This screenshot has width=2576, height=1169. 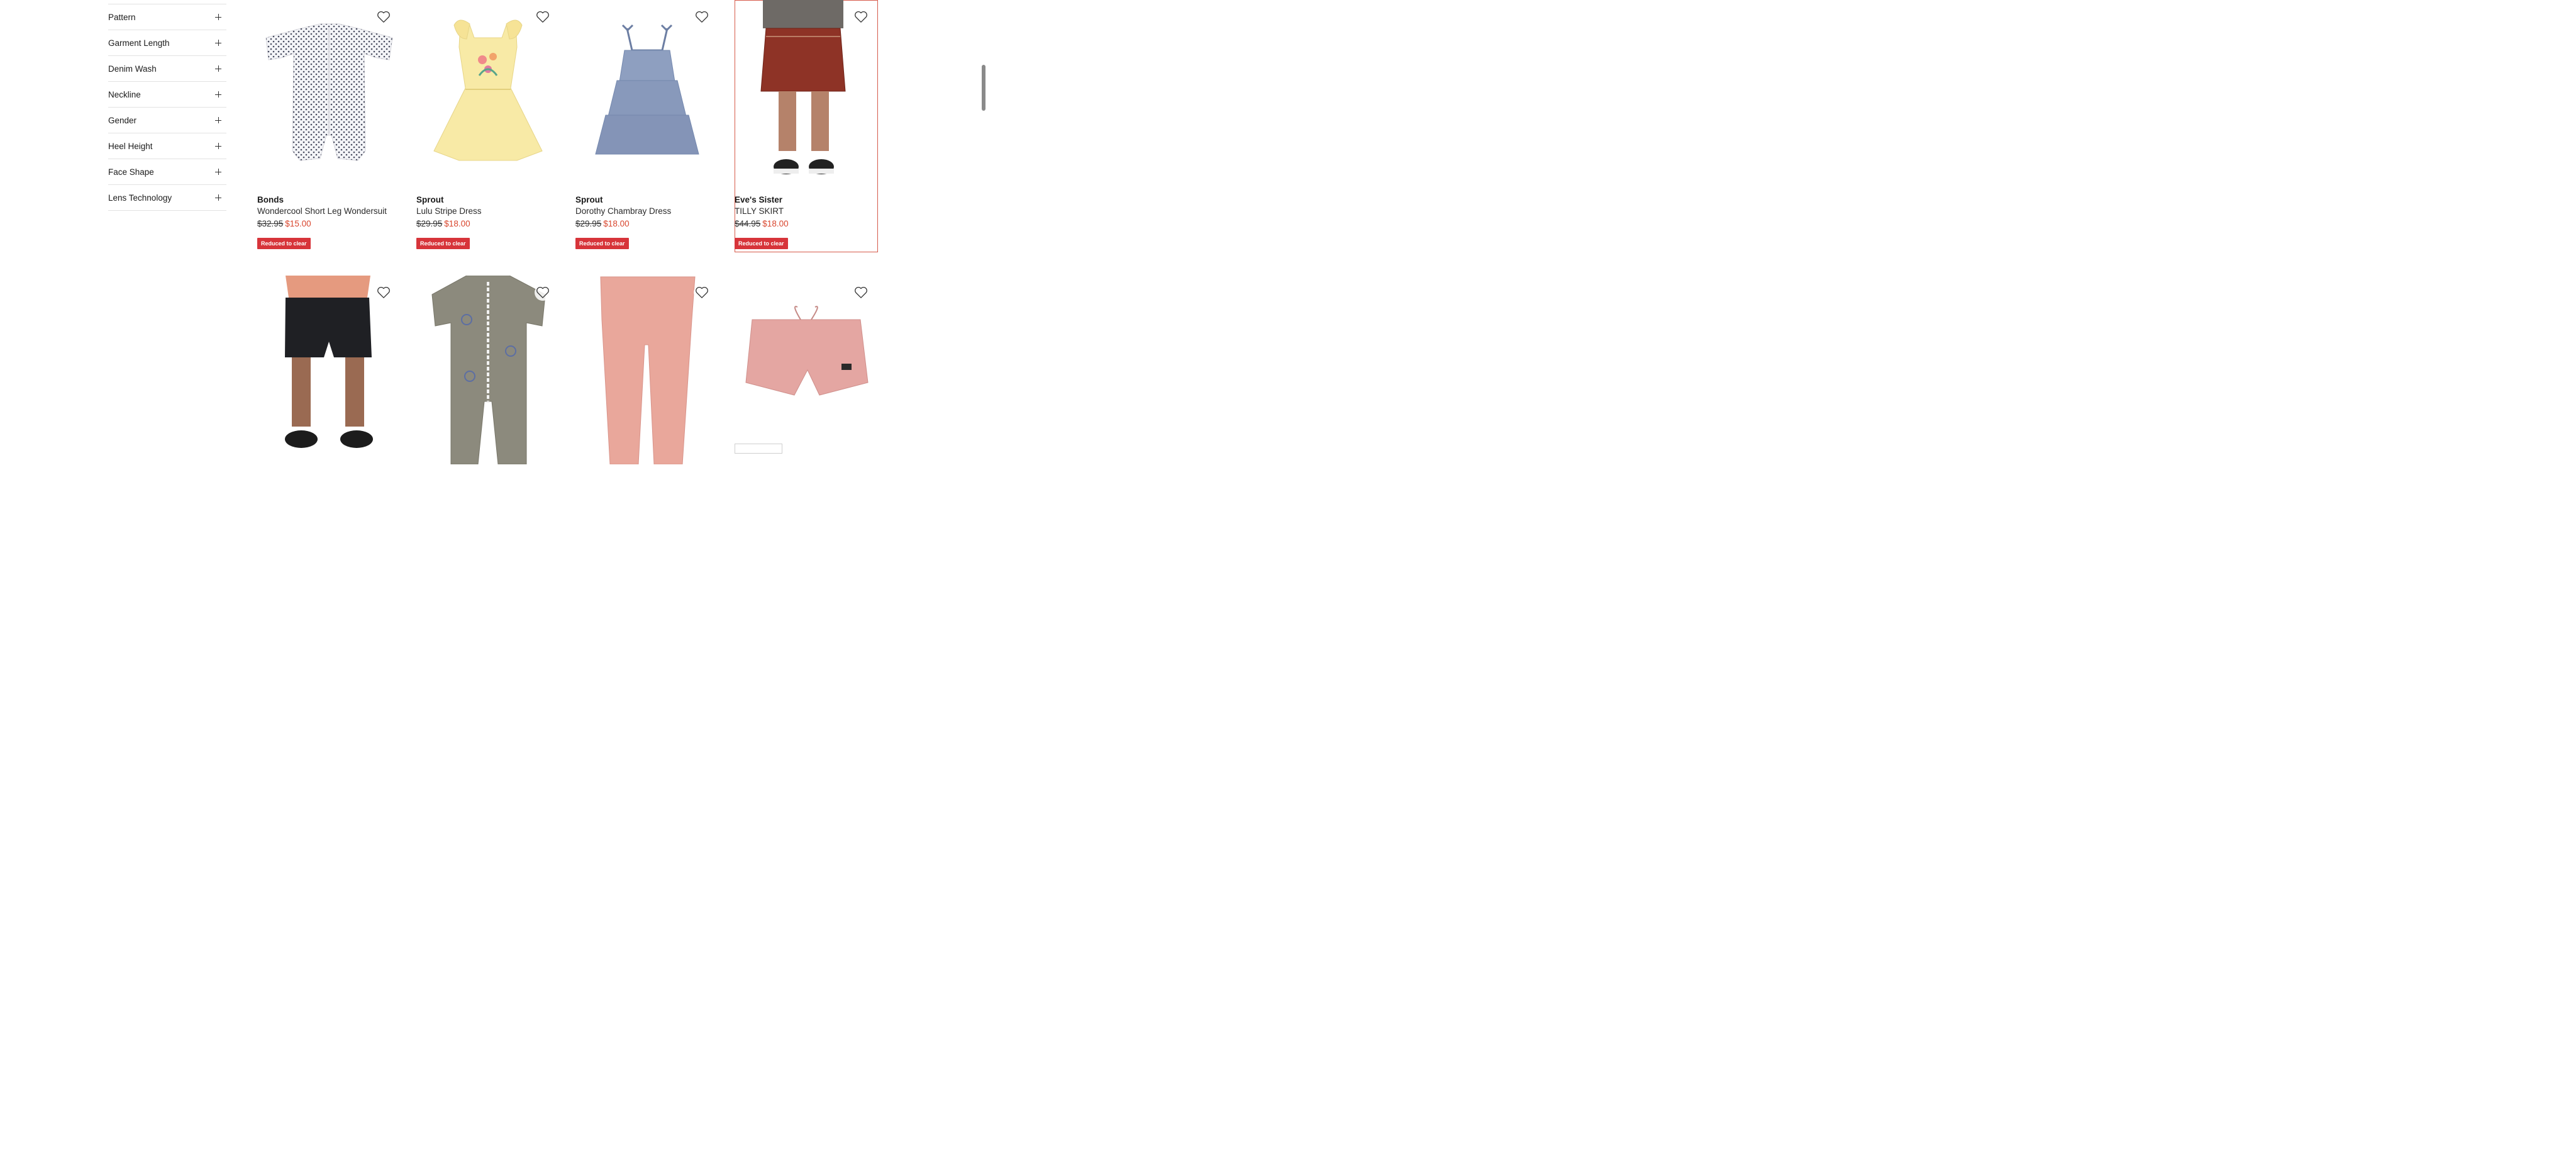 What do you see at coordinates (488, 94) in the screenshot?
I see `product-image-yellow-embroidered-dress` at bounding box center [488, 94].